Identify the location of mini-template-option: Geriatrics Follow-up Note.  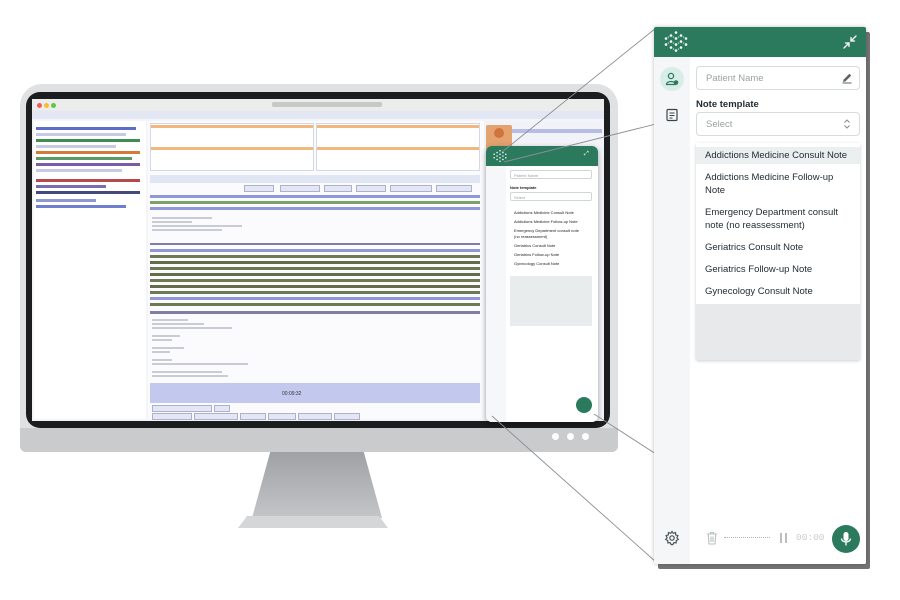
(536, 254).